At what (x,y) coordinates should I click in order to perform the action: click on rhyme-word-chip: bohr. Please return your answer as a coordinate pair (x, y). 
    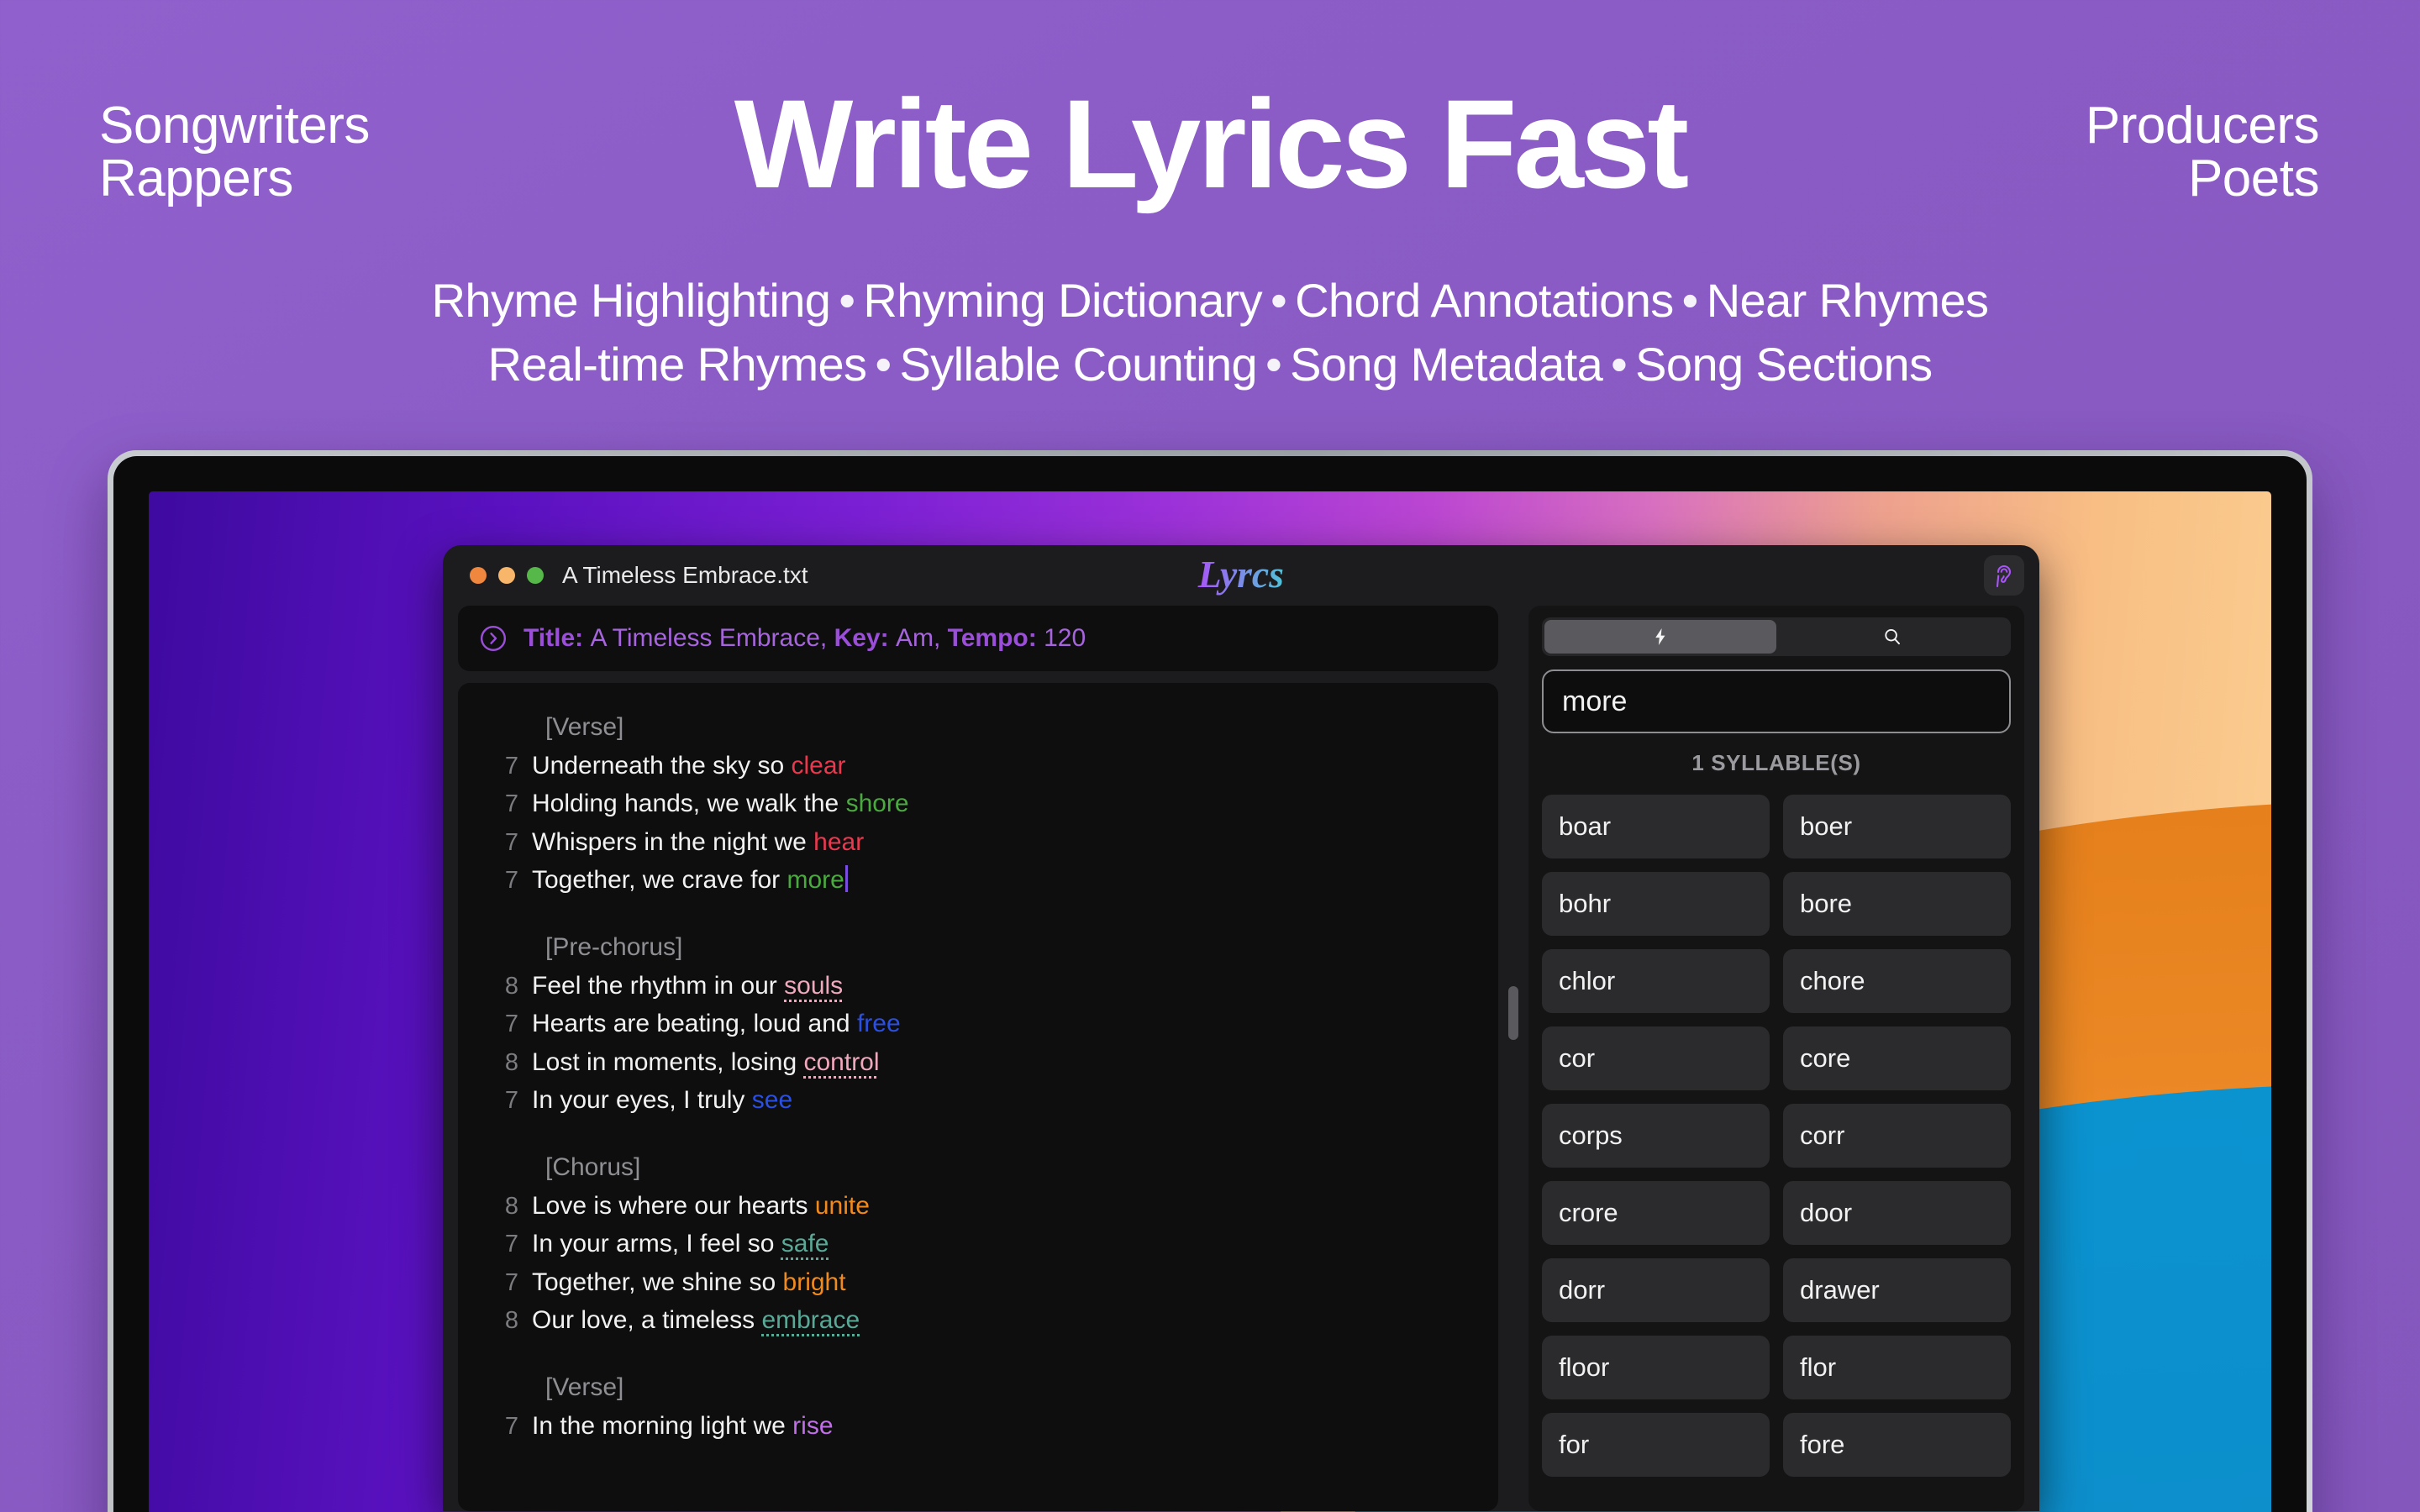
    Looking at the image, I should click on (1656, 904).